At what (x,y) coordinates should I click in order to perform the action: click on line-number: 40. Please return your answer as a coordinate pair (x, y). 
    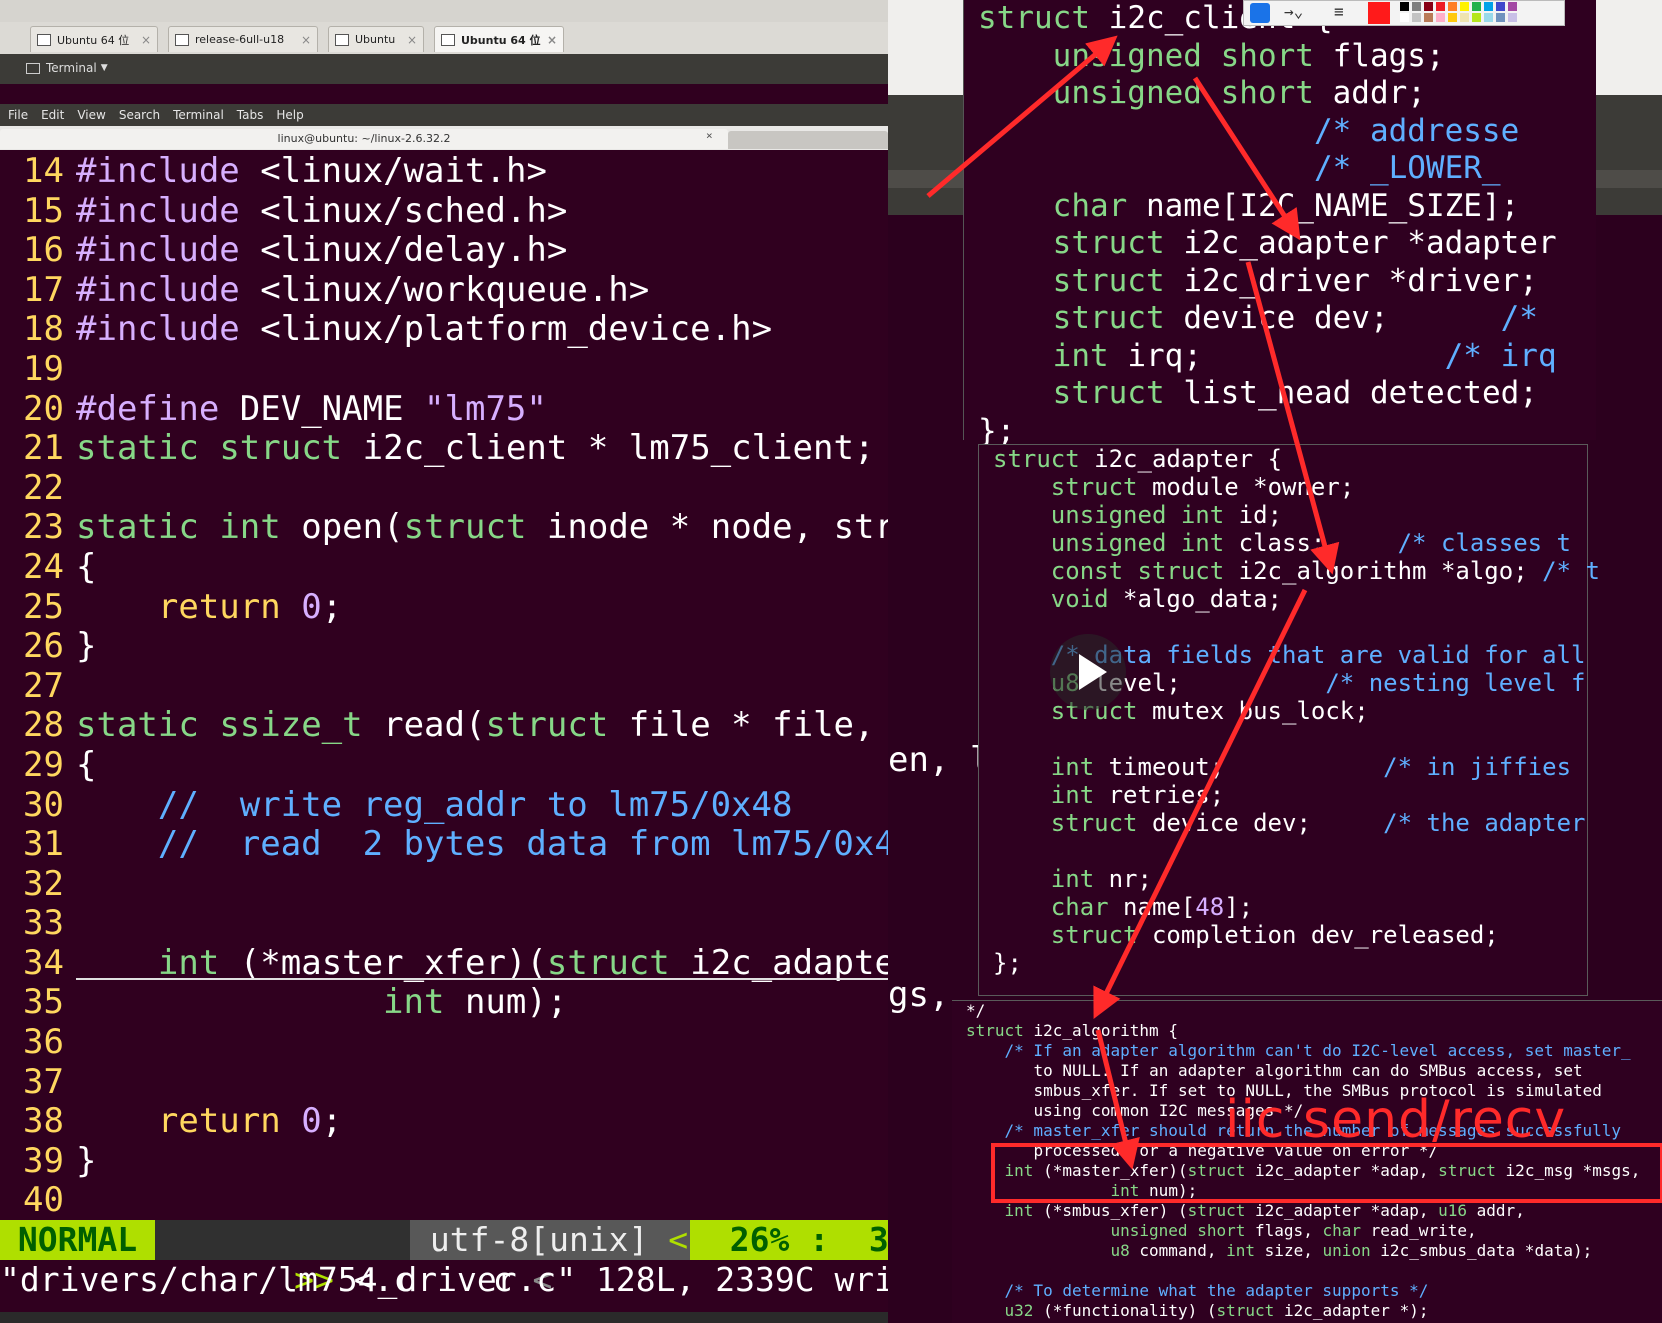
    Looking at the image, I should click on (43, 1200).